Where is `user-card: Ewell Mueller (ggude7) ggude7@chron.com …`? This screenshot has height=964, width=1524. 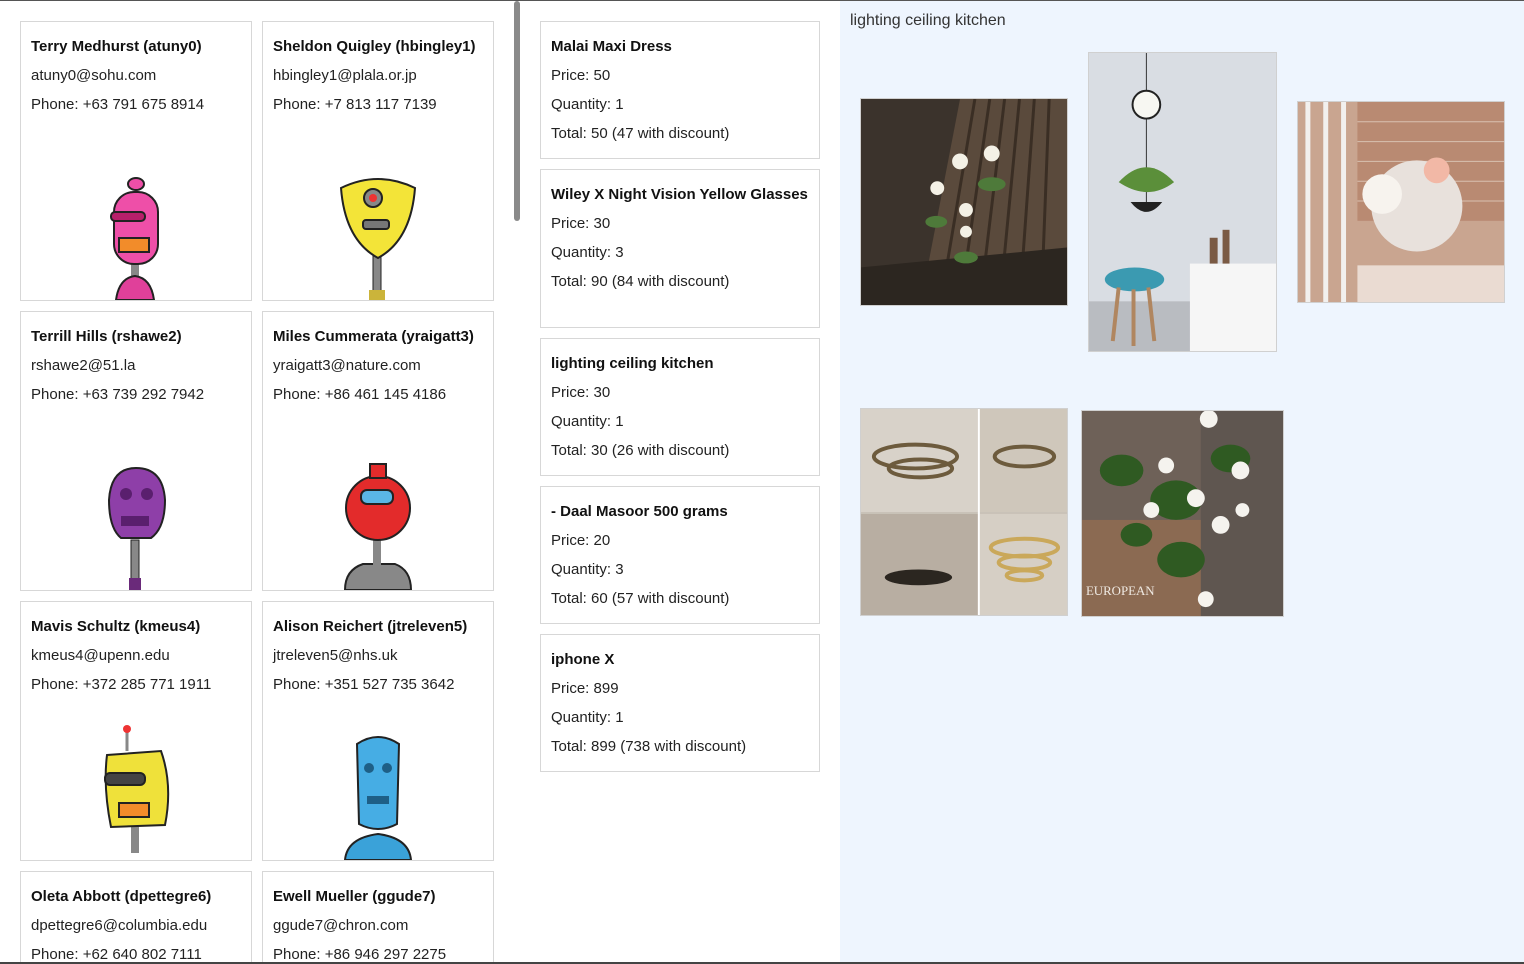 user-card: Ewell Mueller (ggude7) ggude7@chron.com … is located at coordinates (378, 916).